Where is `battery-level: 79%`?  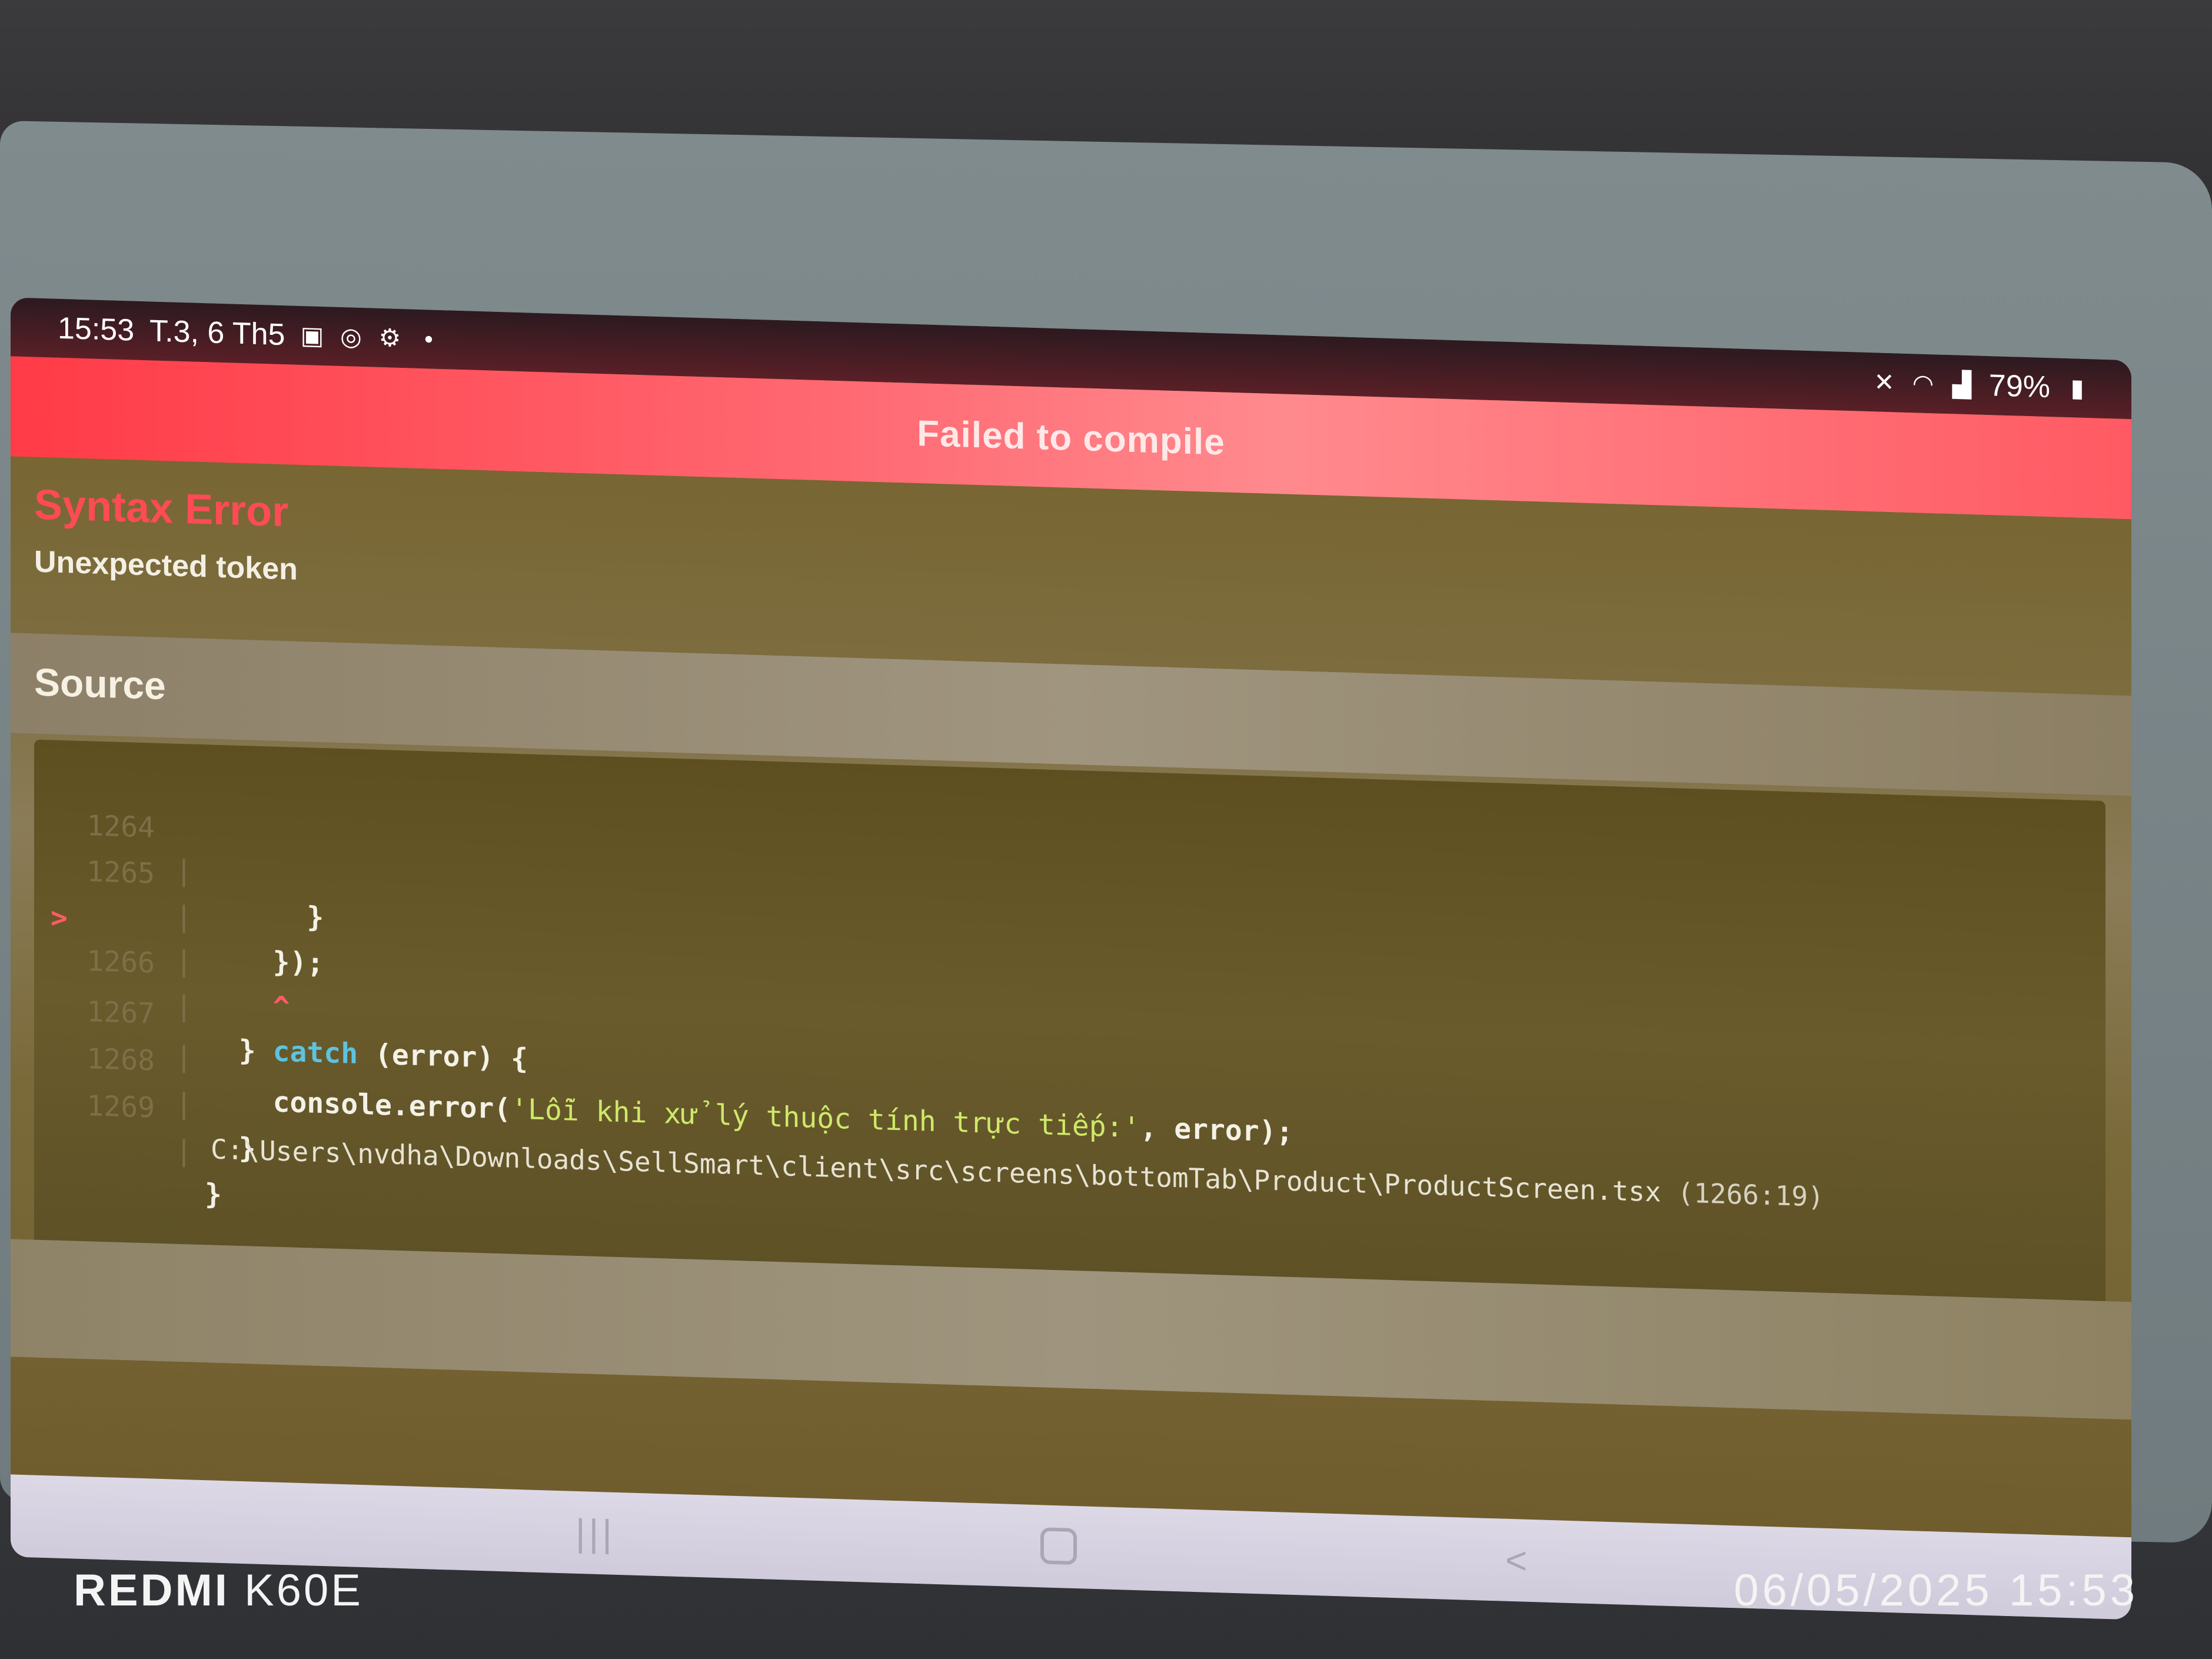
battery-level: 79% is located at coordinates (2019, 386).